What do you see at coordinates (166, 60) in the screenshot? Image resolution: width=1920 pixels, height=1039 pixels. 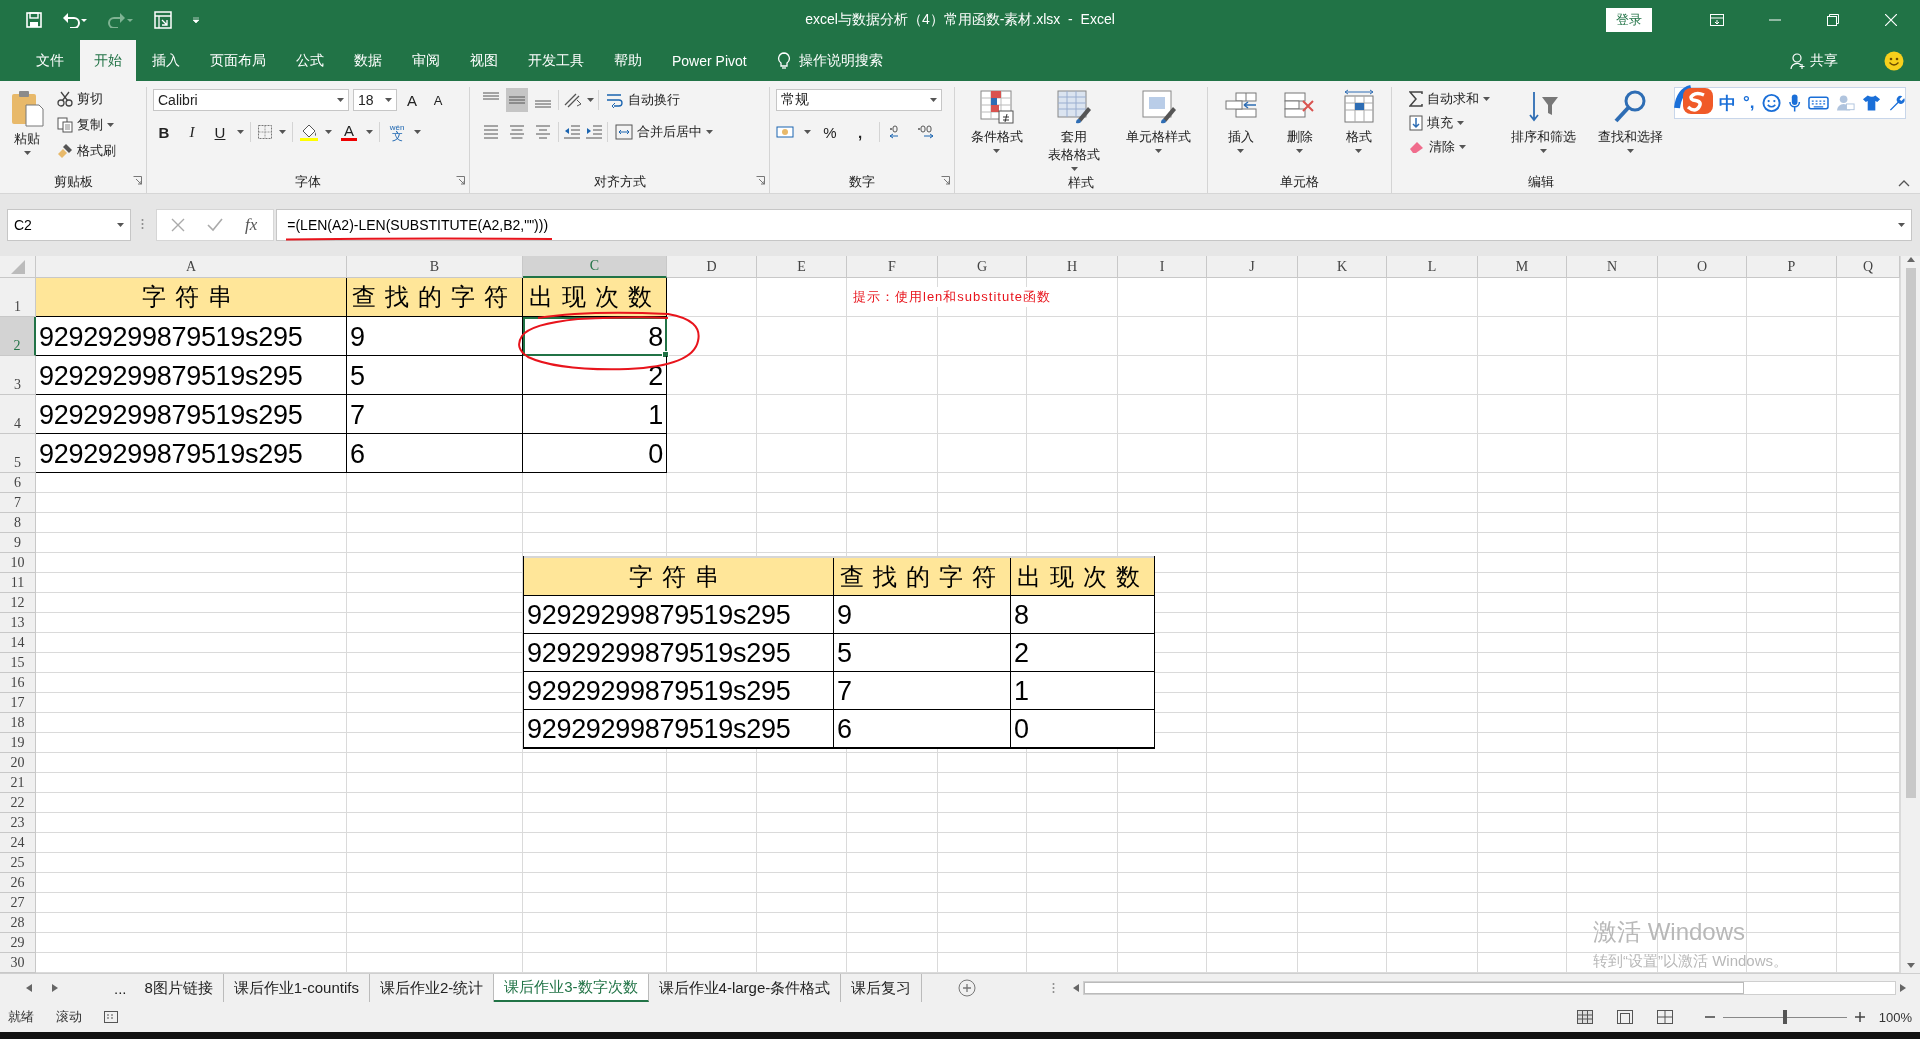 I see `menu-tab: 插入` at bounding box center [166, 60].